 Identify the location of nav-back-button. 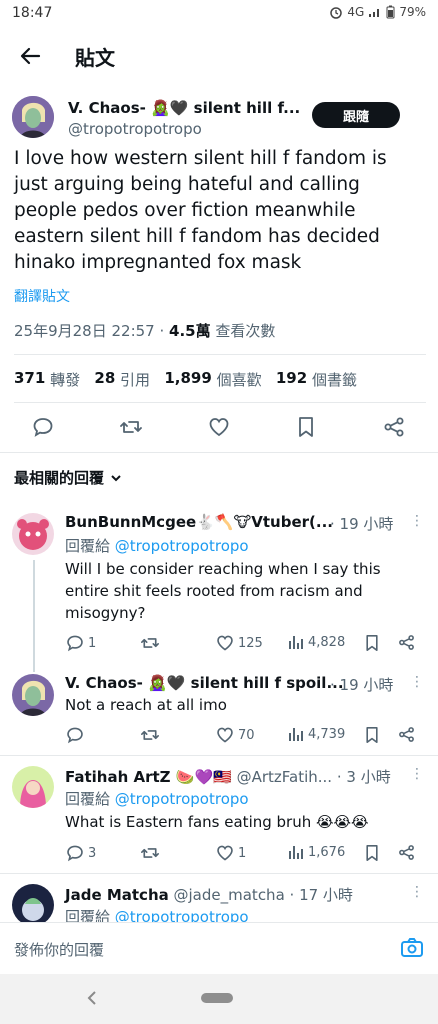
(92, 1000).